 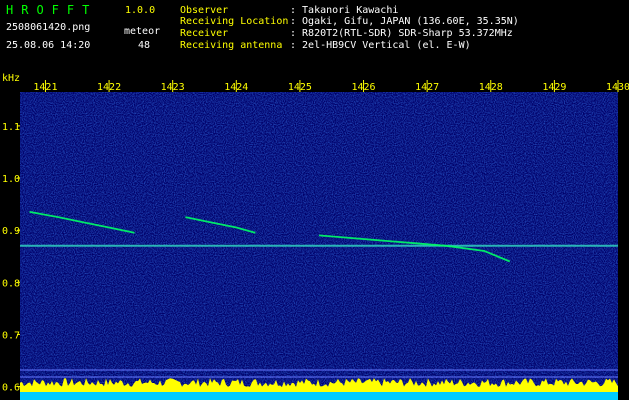 What do you see at coordinates (11, 283) in the screenshot?
I see `y-tick-label: 0.8` at bounding box center [11, 283].